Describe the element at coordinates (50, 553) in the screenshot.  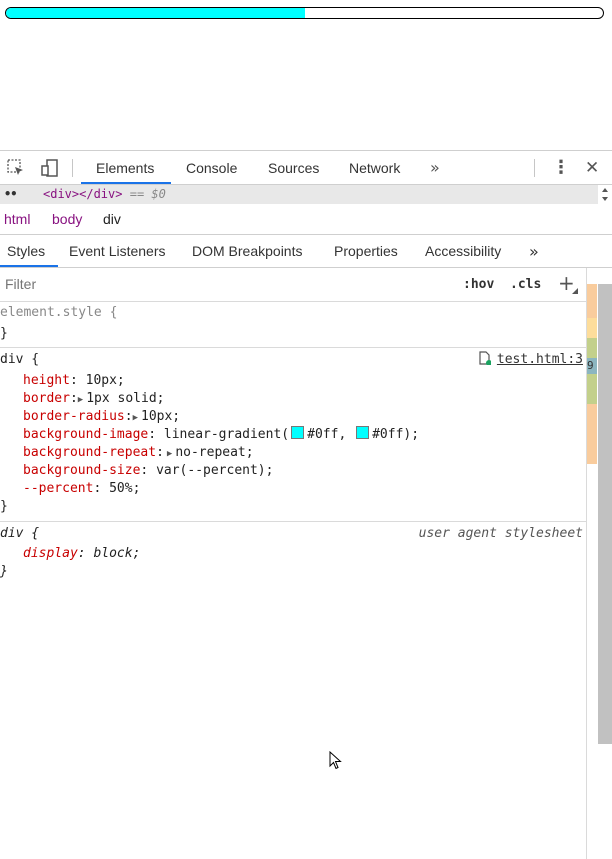
I see `property-name: display` at that location.